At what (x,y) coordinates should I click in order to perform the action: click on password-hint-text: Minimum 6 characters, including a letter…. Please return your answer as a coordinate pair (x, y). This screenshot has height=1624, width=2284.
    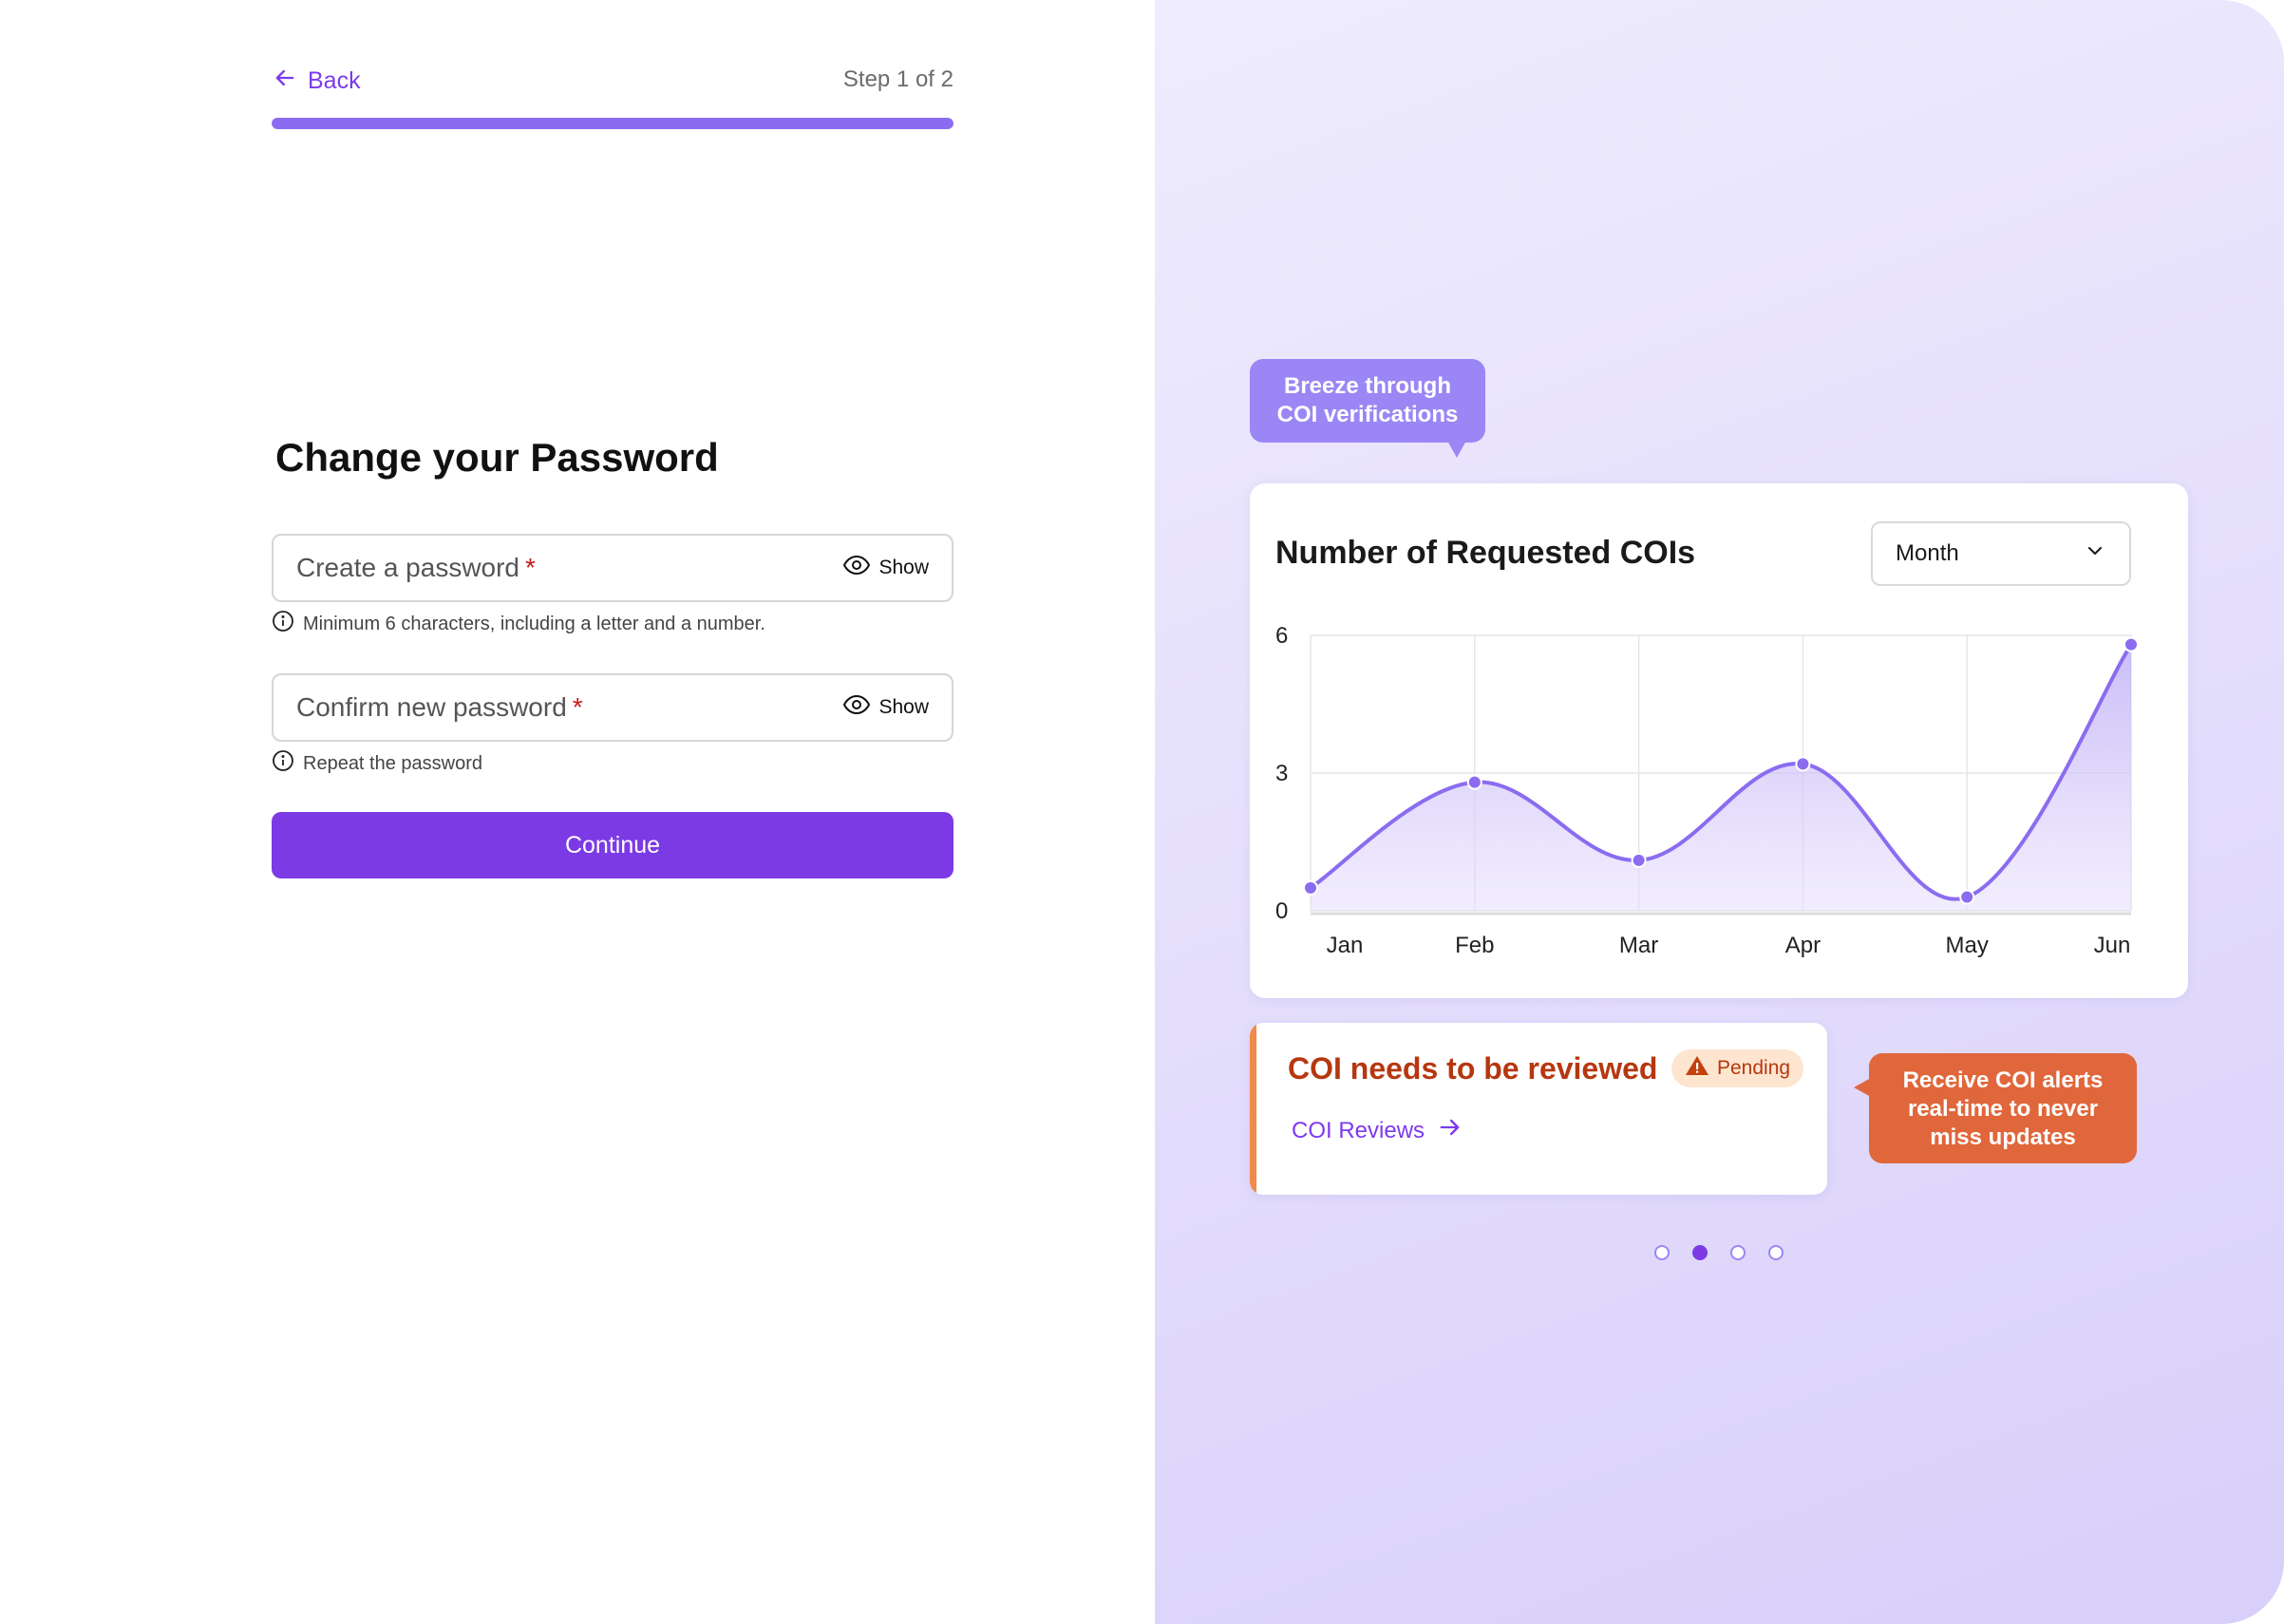
    Looking at the image, I should click on (534, 623).